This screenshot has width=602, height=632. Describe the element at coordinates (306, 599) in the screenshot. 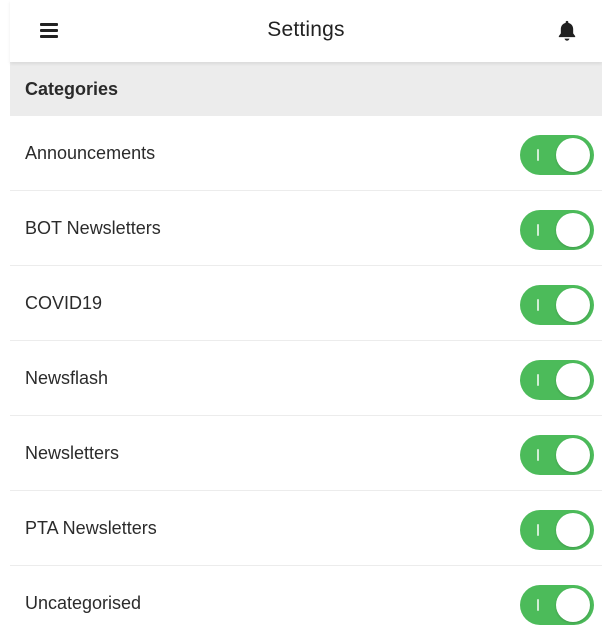

I see `category-row-uncategorised: Uncategorised` at that location.